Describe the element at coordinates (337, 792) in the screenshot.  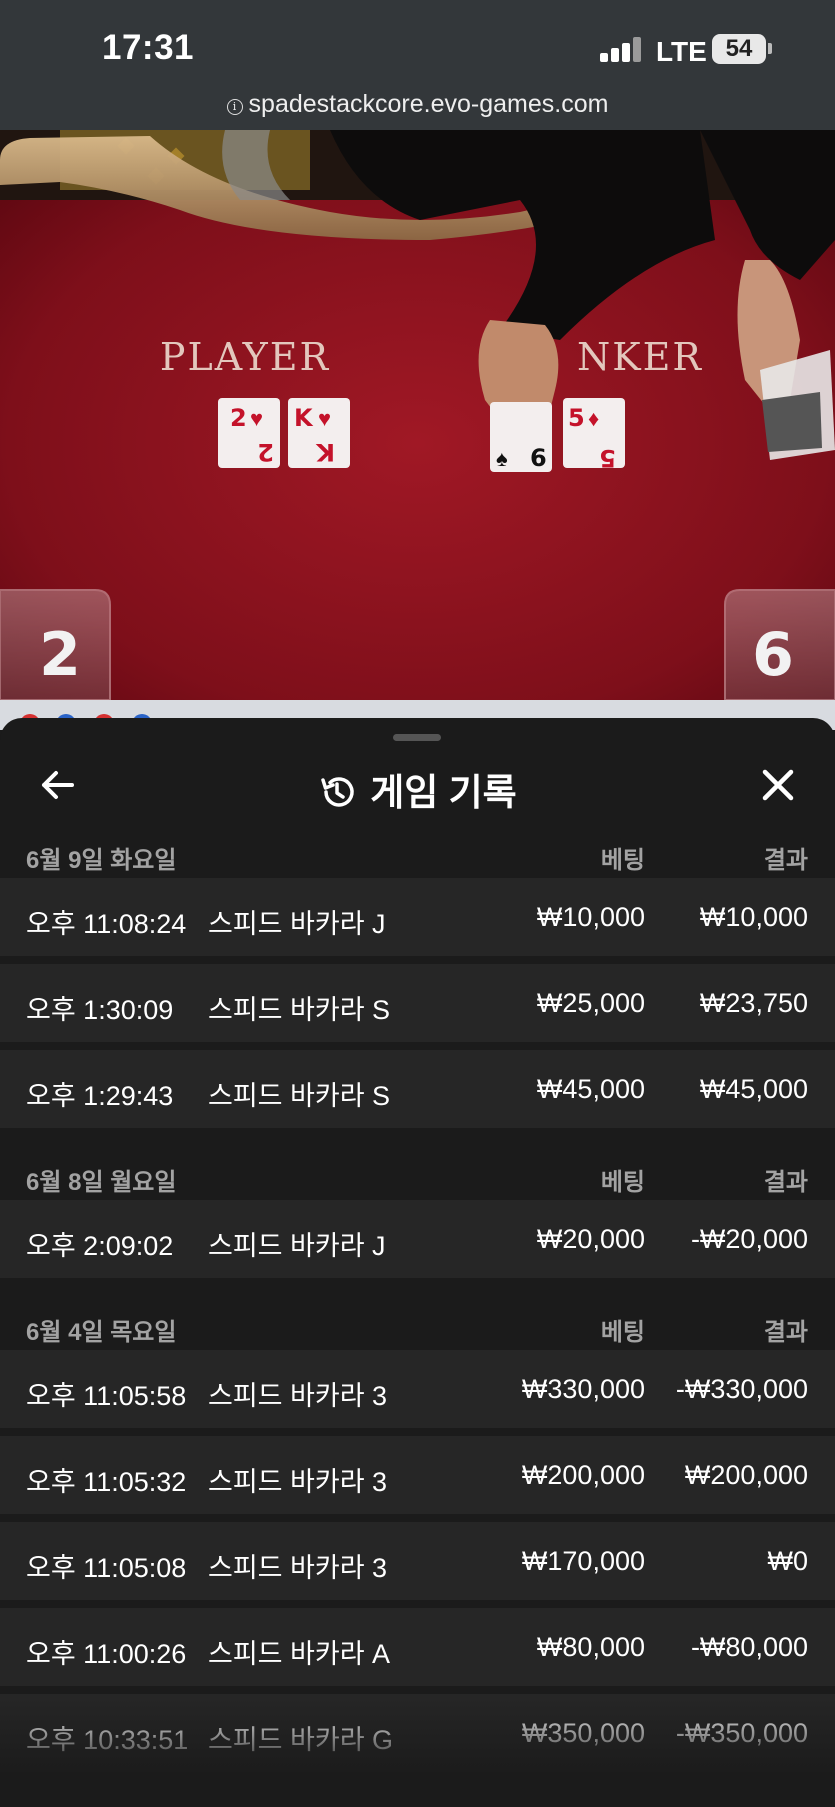
I see `history-icon` at that location.